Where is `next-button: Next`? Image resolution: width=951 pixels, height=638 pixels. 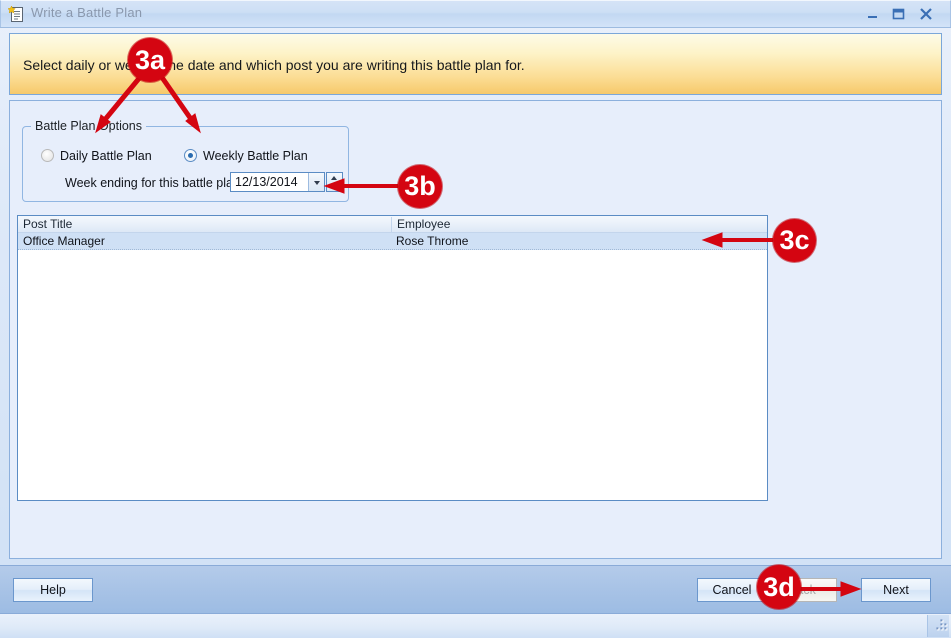 next-button: Next is located at coordinates (896, 590).